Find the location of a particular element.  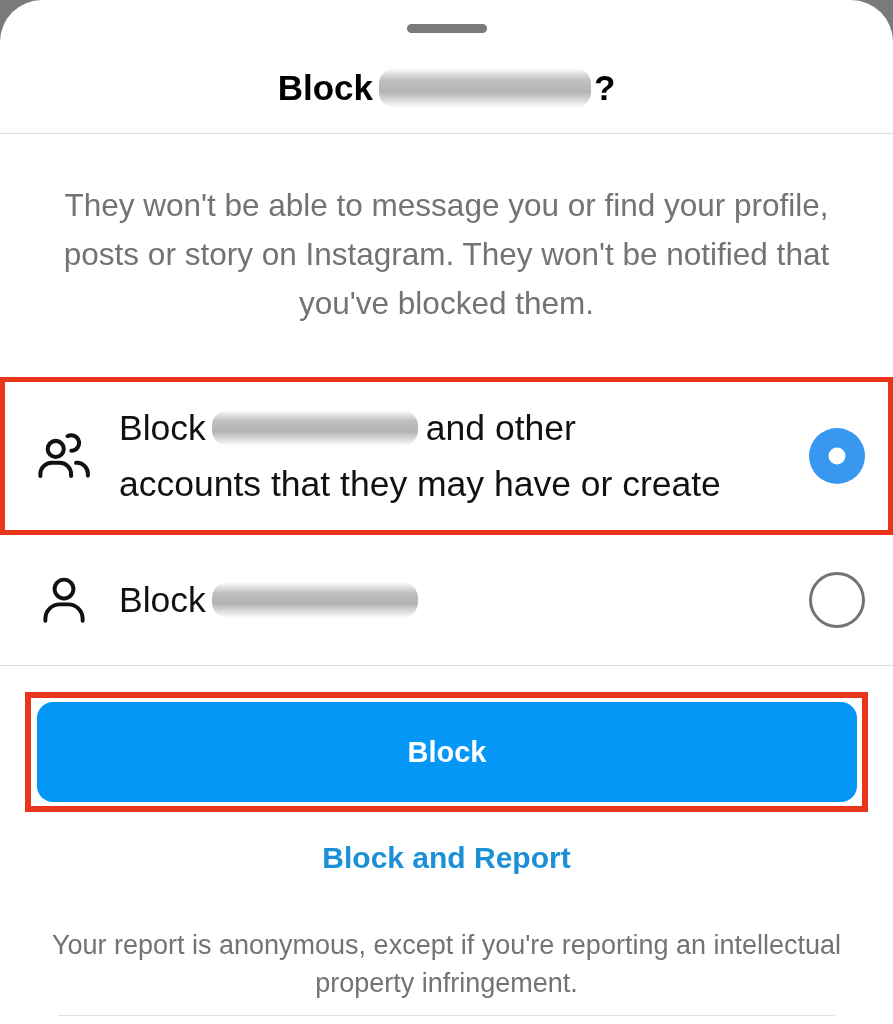

title-text: Block is located at coordinates (325, 88).